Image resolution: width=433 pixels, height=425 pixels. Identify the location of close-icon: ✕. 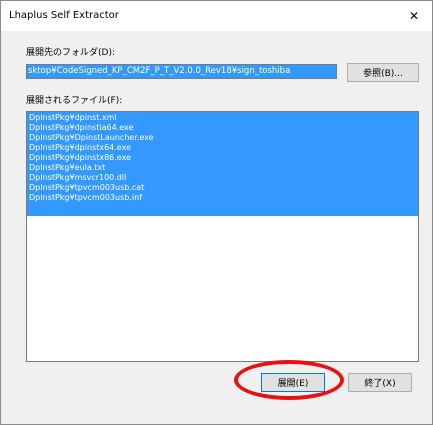
(414, 16).